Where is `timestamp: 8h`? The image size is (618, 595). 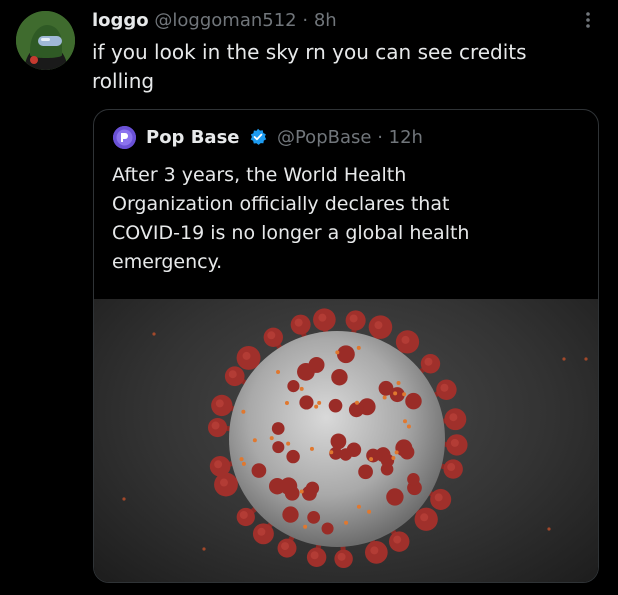
timestamp: 8h is located at coordinates (325, 20).